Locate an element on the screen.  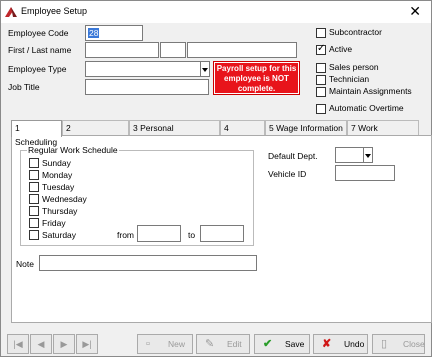
subcontractor-checkbox is located at coordinates (321, 33).